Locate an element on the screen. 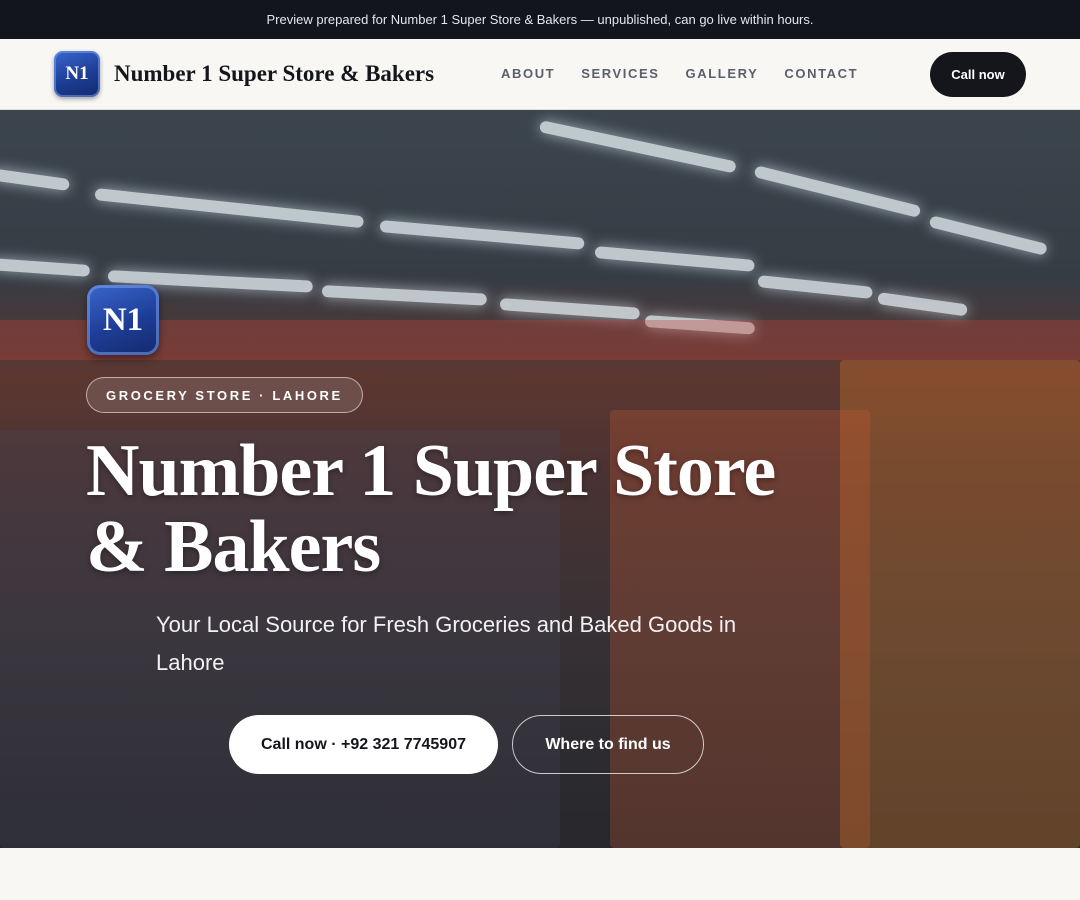  logo-badge: N1 is located at coordinates (77, 74).